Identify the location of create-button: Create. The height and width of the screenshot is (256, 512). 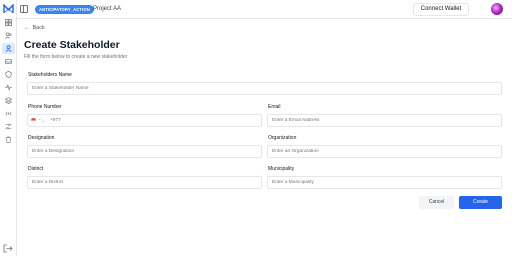
(480, 202).